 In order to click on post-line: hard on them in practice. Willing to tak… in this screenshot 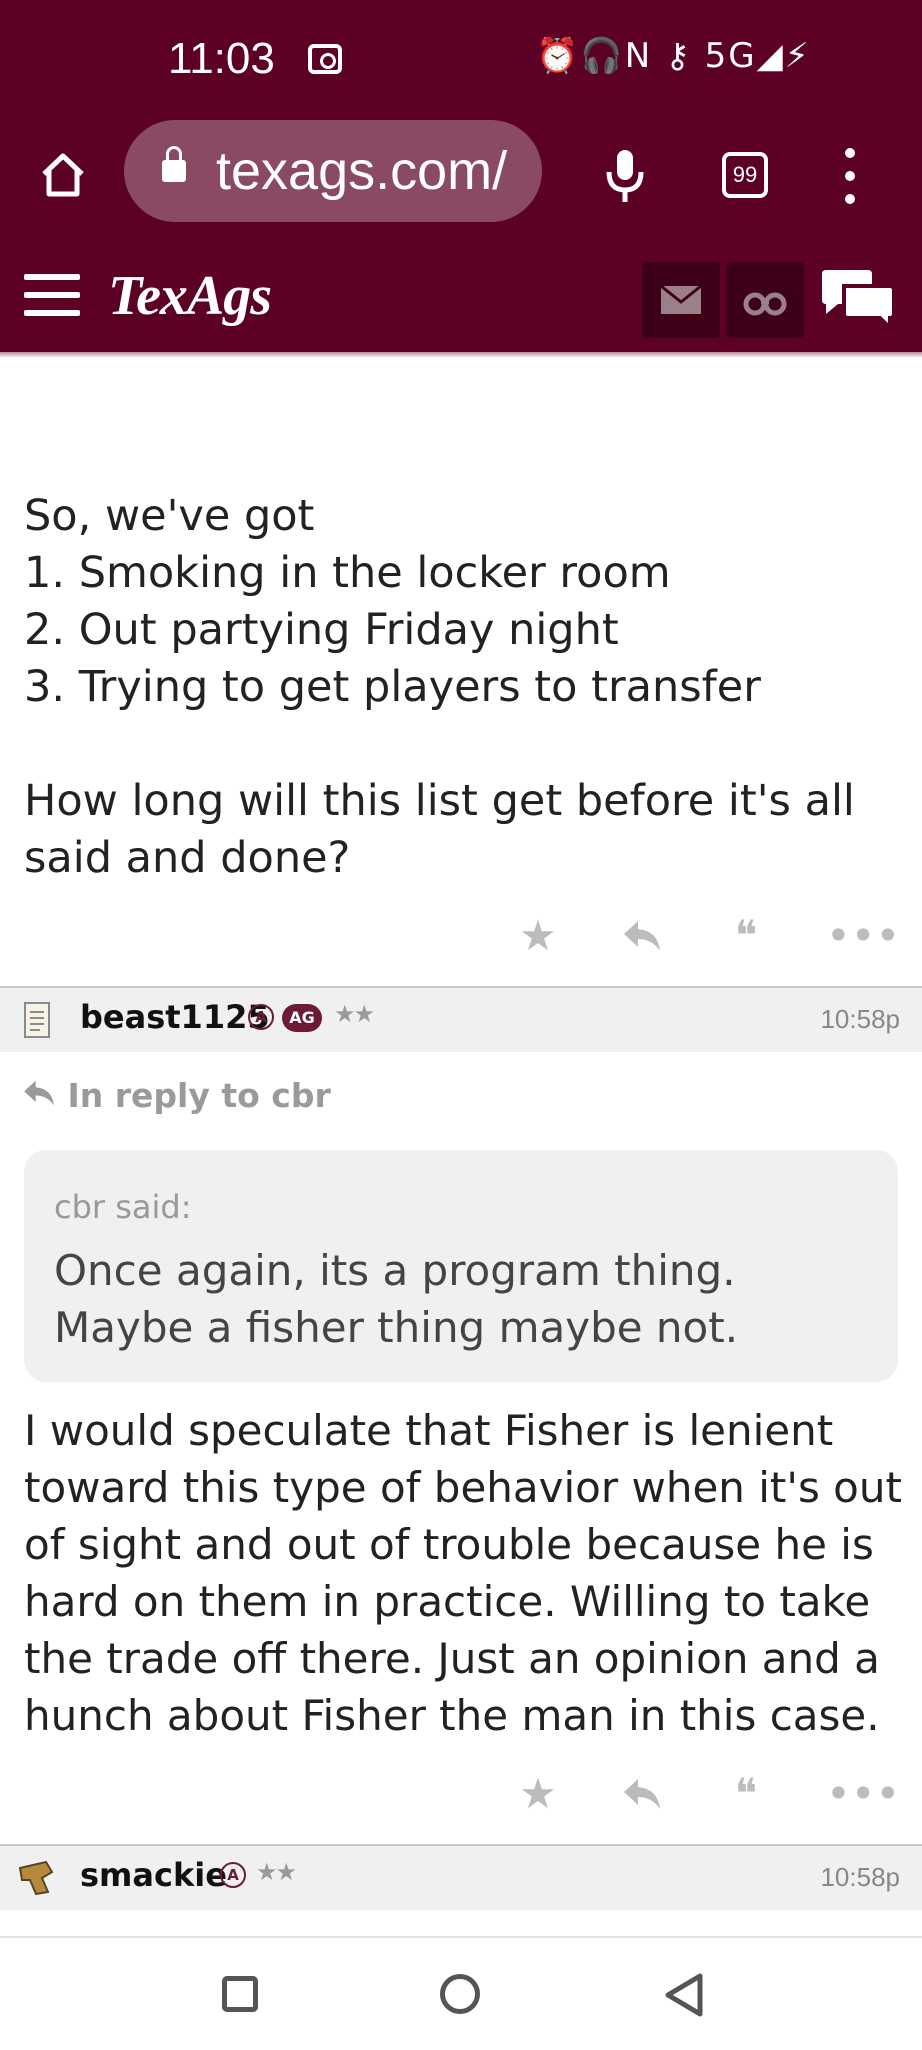, I will do `click(447, 1601)`.